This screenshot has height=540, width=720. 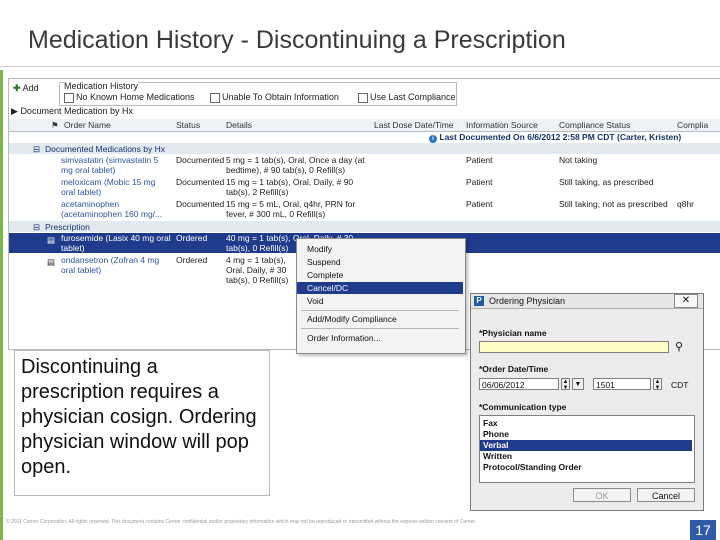 I want to click on accent-bar, so click(x=1, y=305).